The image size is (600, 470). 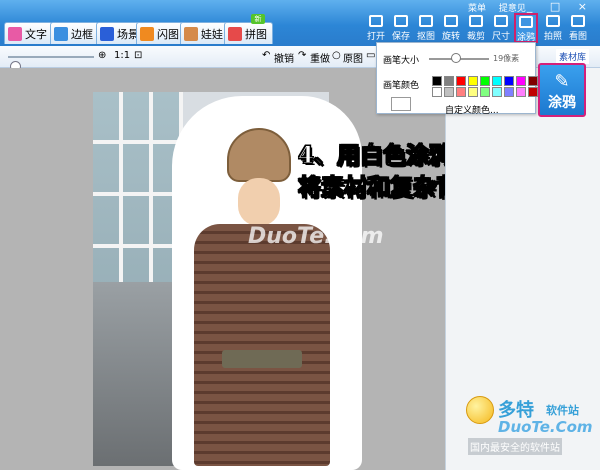 What do you see at coordinates (102, 55) in the screenshot?
I see `zoom-in-icon: ⊕` at bounding box center [102, 55].